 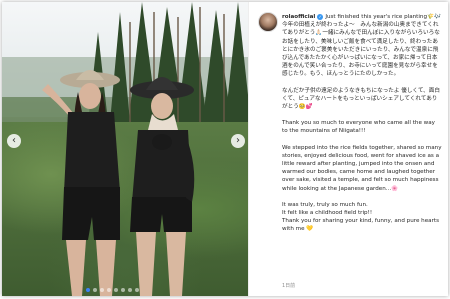 I want to click on chevron-left-icon: ‹, so click(x=14, y=140).